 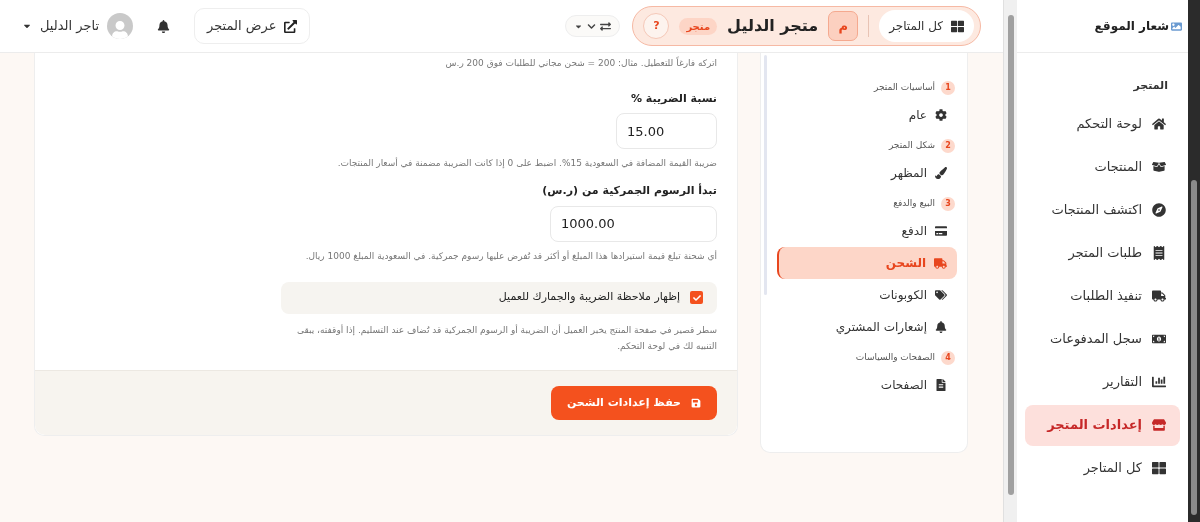 I want to click on hint-text: أي شحنة تبلغ قيمة استيرادها هذا المبلغ أو أكثر قد تُفرض عليها رسوم جمركية. في السعودية المبلغ 1000 ريال., so click(x=511, y=256).